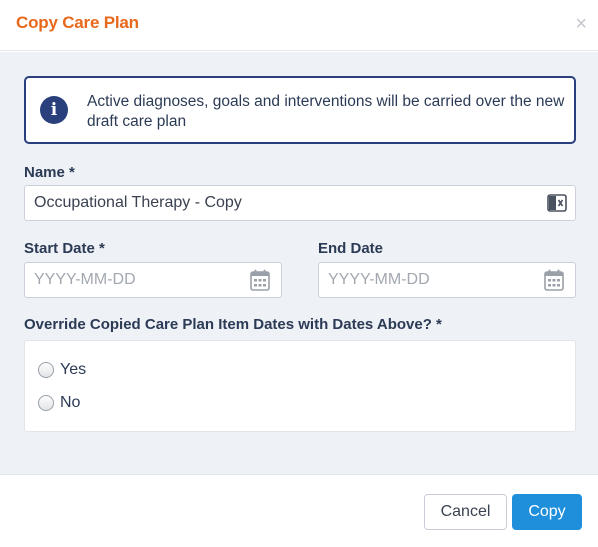 The image size is (598, 547). What do you see at coordinates (447, 280) in the screenshot?
I see `end-date-input` at bounding box center [447, 280].